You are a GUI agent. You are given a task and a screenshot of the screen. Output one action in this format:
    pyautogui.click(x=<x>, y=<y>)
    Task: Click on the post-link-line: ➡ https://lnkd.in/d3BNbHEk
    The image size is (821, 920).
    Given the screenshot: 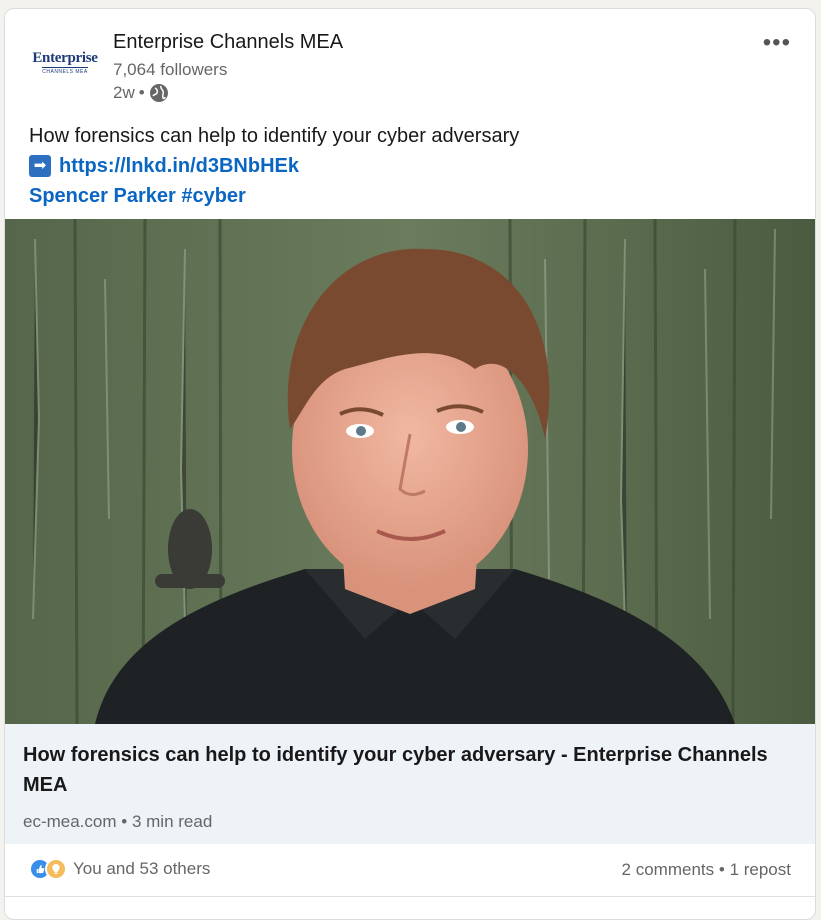 What is the action you would take?
    pyautogui.click(x=409, y=166)
    